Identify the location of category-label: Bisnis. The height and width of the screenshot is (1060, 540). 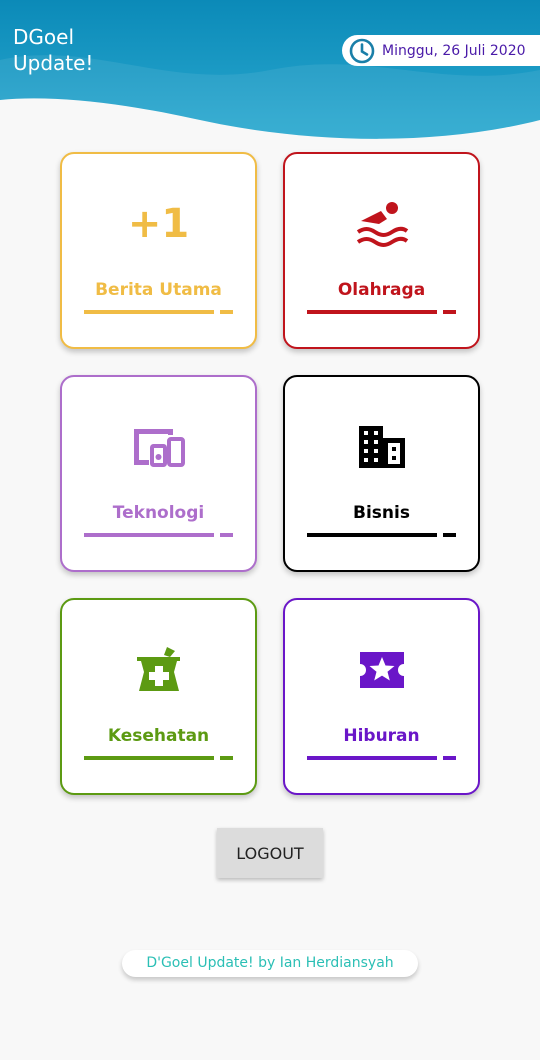
(381, 513).